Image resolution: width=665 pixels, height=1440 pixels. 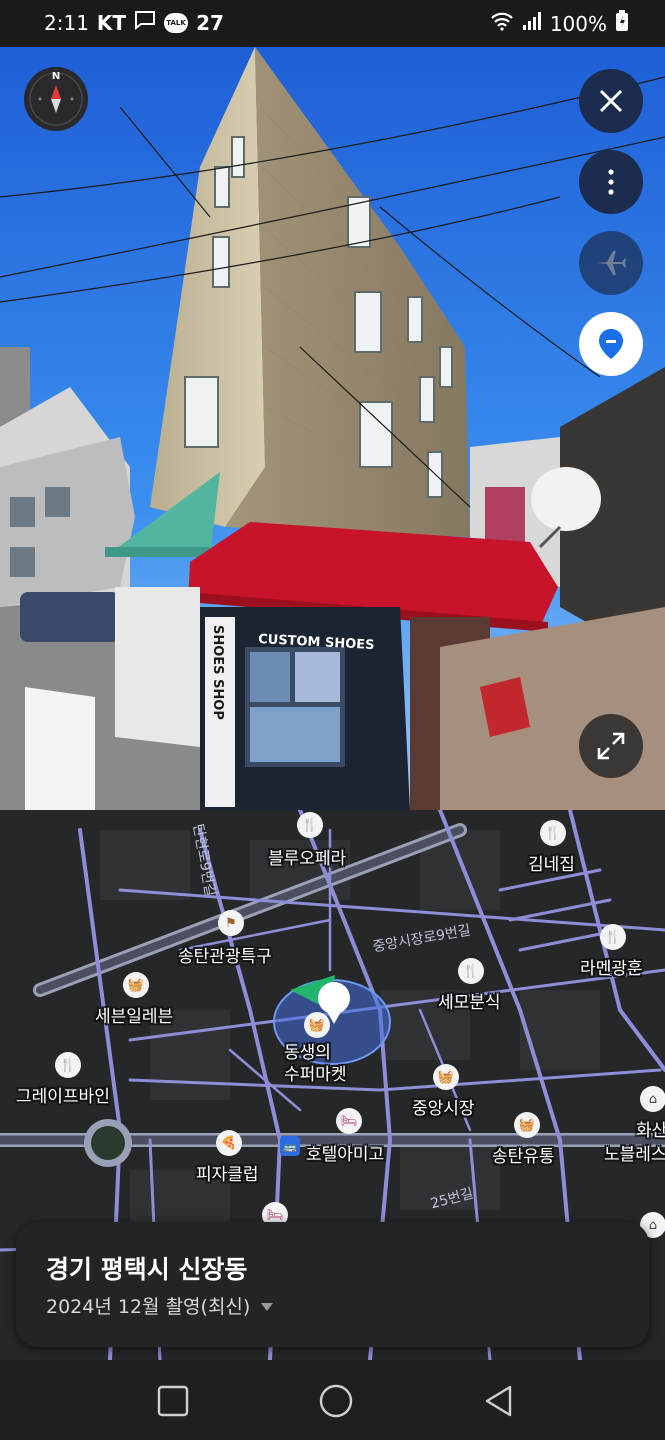 What do you see at coordinates (56, 76) in the screenshot?
I see `svg-text: N` at bounding box center [56, 76].